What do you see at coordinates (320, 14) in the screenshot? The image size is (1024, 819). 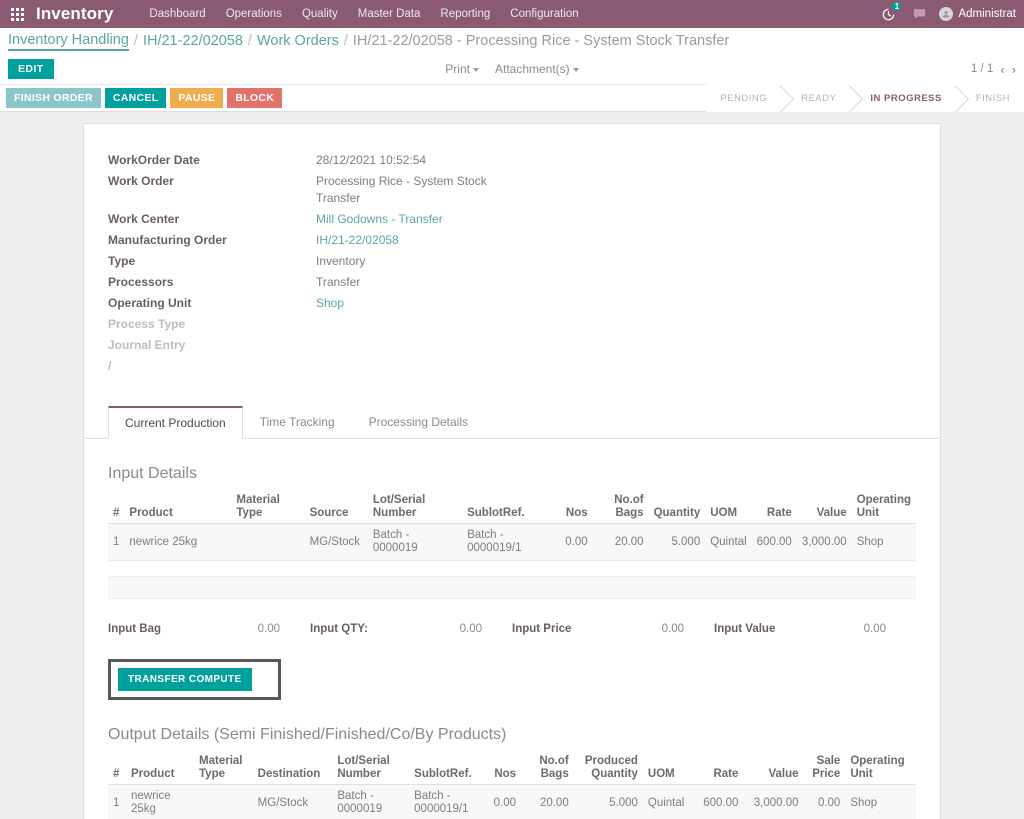 I see `menu-item-quality: Quality` at bounding box center [320, 14].